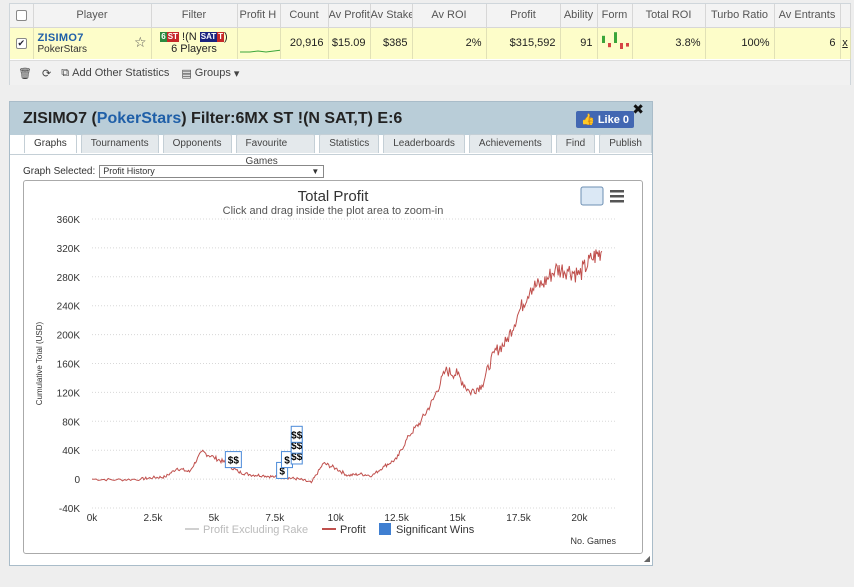 This screenshot has width=854, height=587. Describe the element at coordinates (385, 529) in the screenshot. I see `legend-swatch-wins` at that location.